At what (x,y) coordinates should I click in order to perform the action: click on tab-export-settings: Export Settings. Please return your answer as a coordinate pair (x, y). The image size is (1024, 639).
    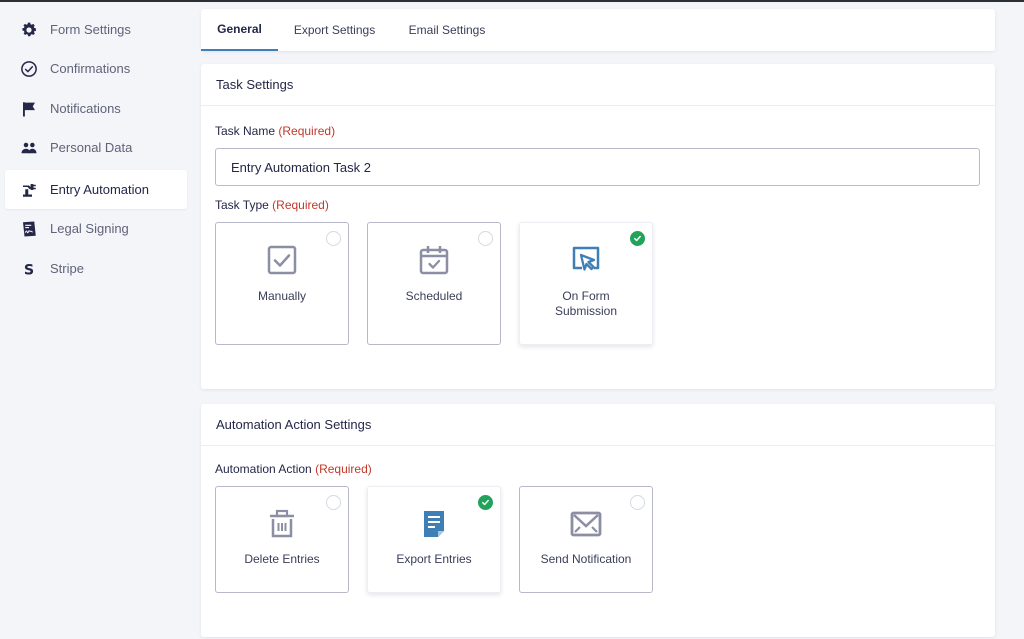
    Looking at the image, I should click on (334, 30).